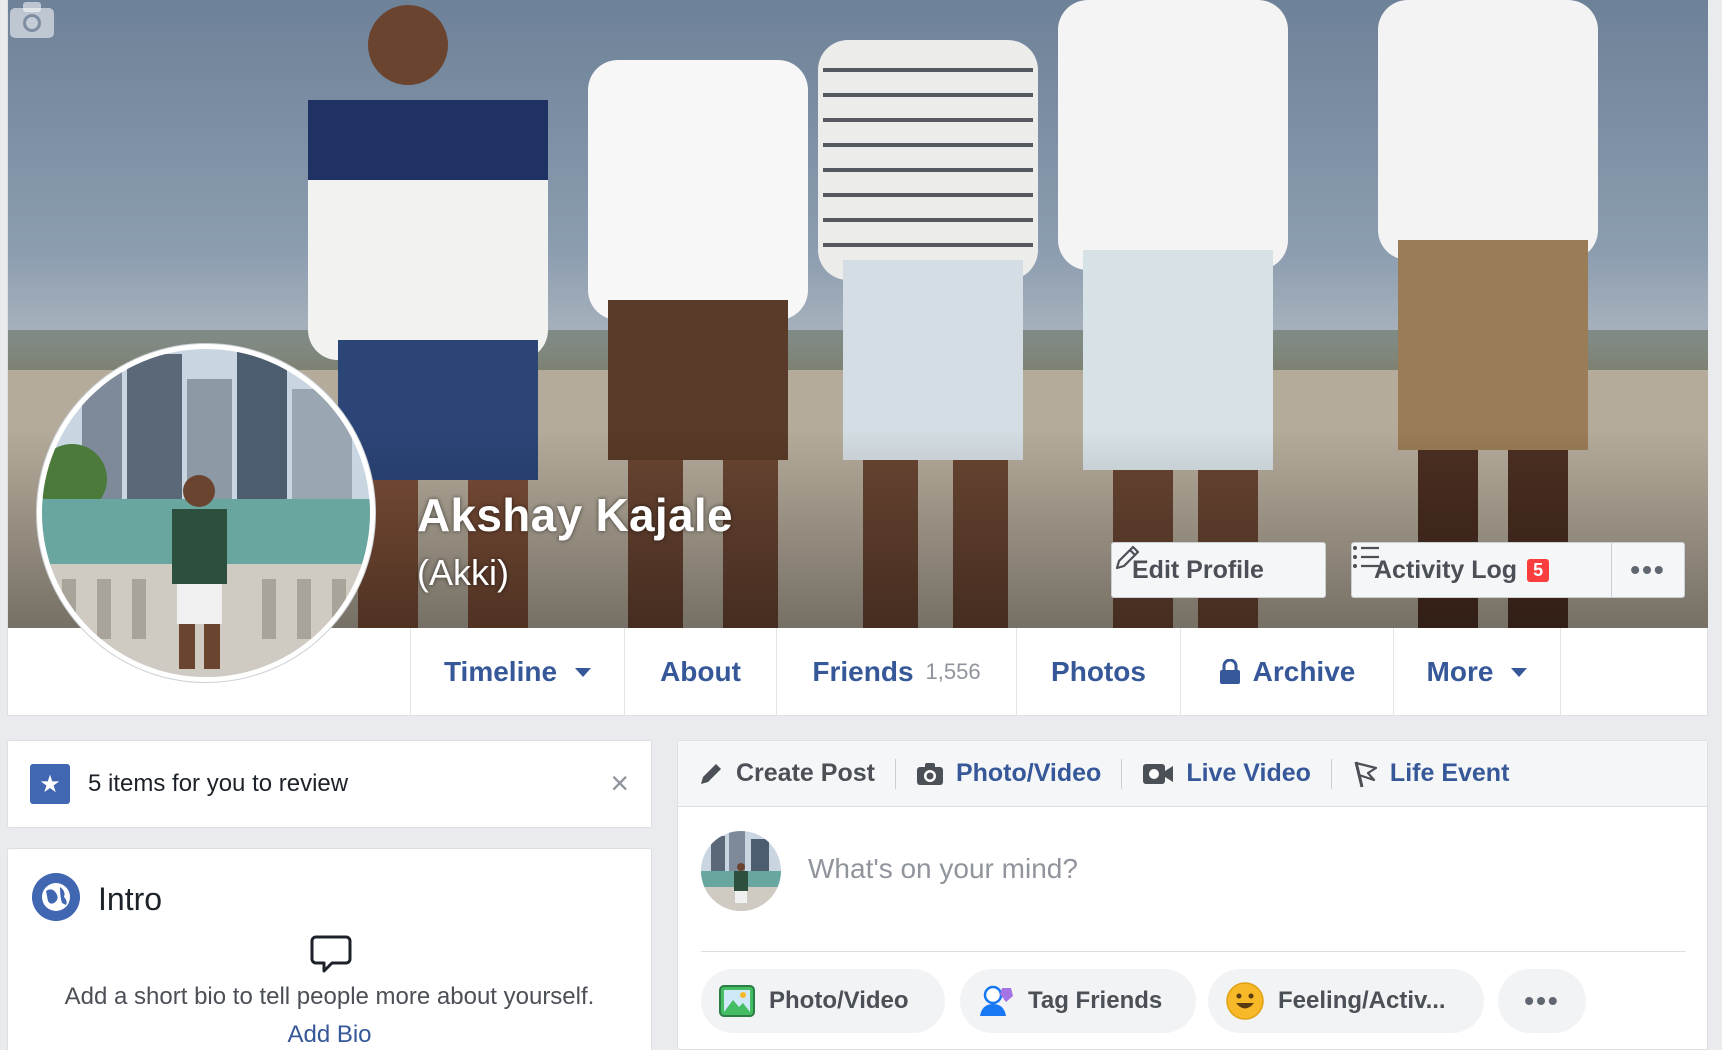  What do you see at coordinates (1229, 671) in the screenshot?
I see `lock-icon` at bounding box center [1229, 671].